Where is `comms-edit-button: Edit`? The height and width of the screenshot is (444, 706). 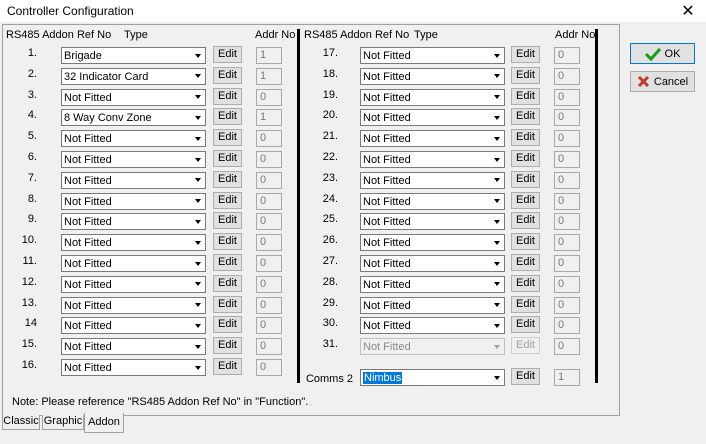 comms-edit-button: Edit is located at coordinates (525, 376).